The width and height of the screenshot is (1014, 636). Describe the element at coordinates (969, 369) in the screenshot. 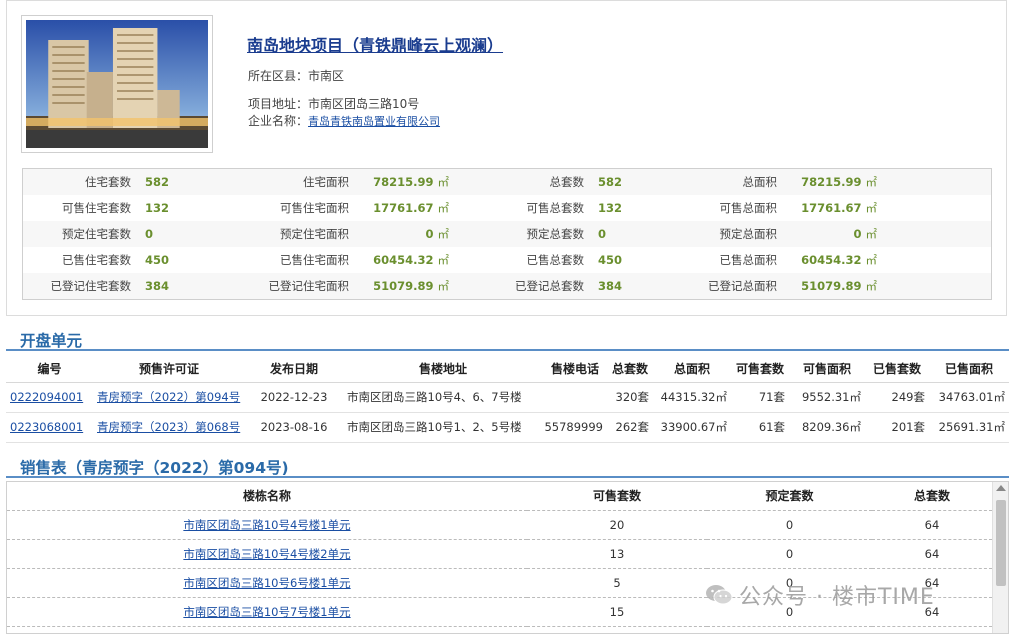

I see `units-col-header: 已售面积` at that location.